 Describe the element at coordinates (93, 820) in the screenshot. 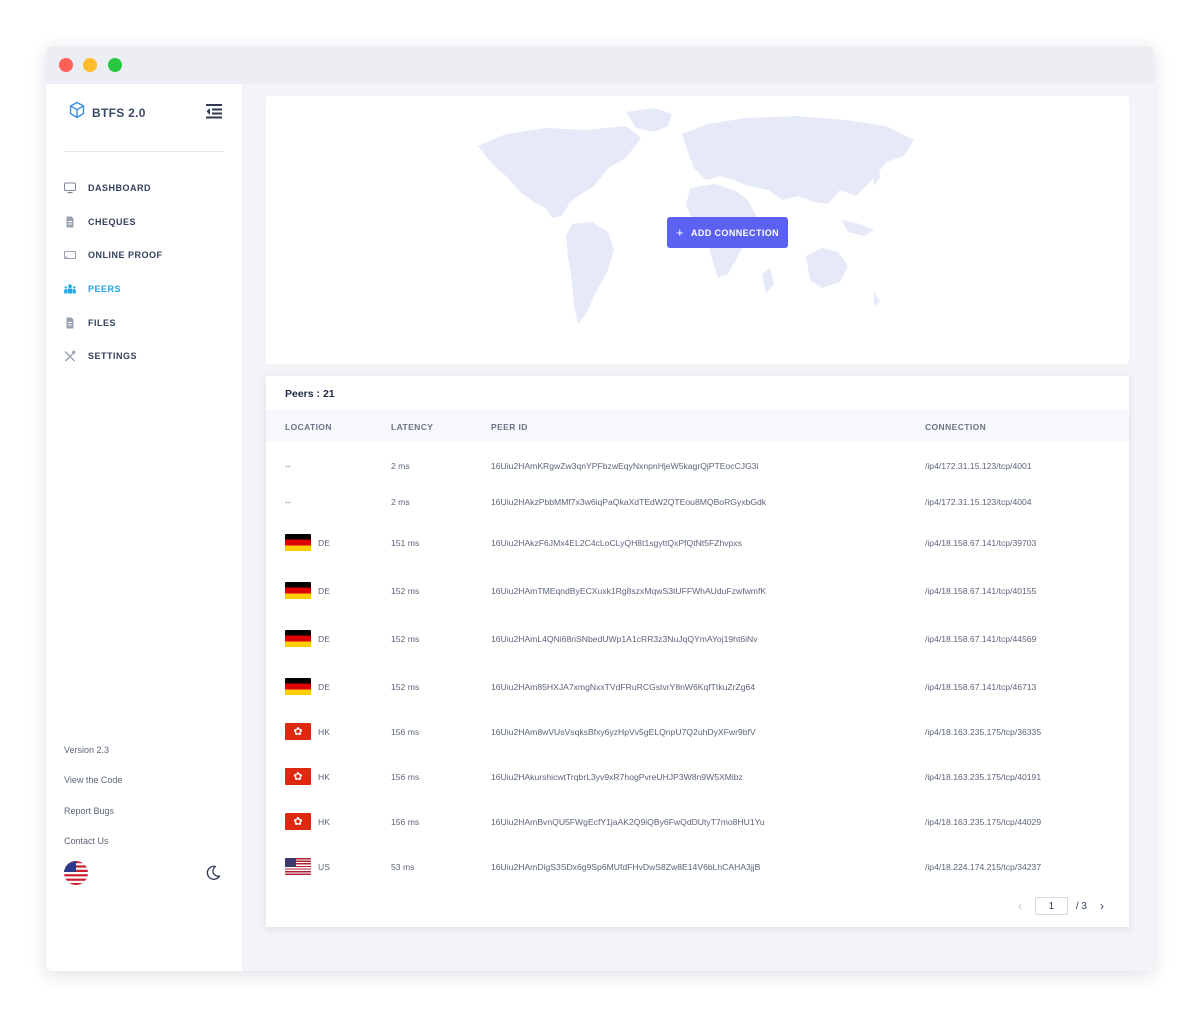

I see `report-bugs-link: Report Bugs` at that location.